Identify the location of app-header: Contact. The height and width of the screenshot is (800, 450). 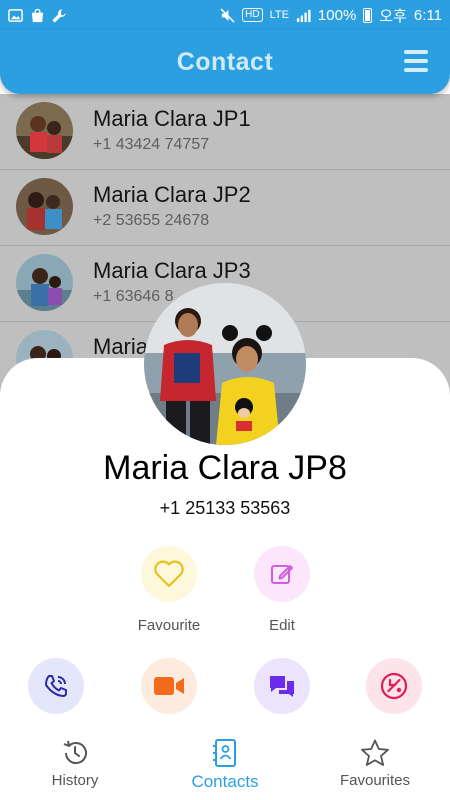
(225, 62).